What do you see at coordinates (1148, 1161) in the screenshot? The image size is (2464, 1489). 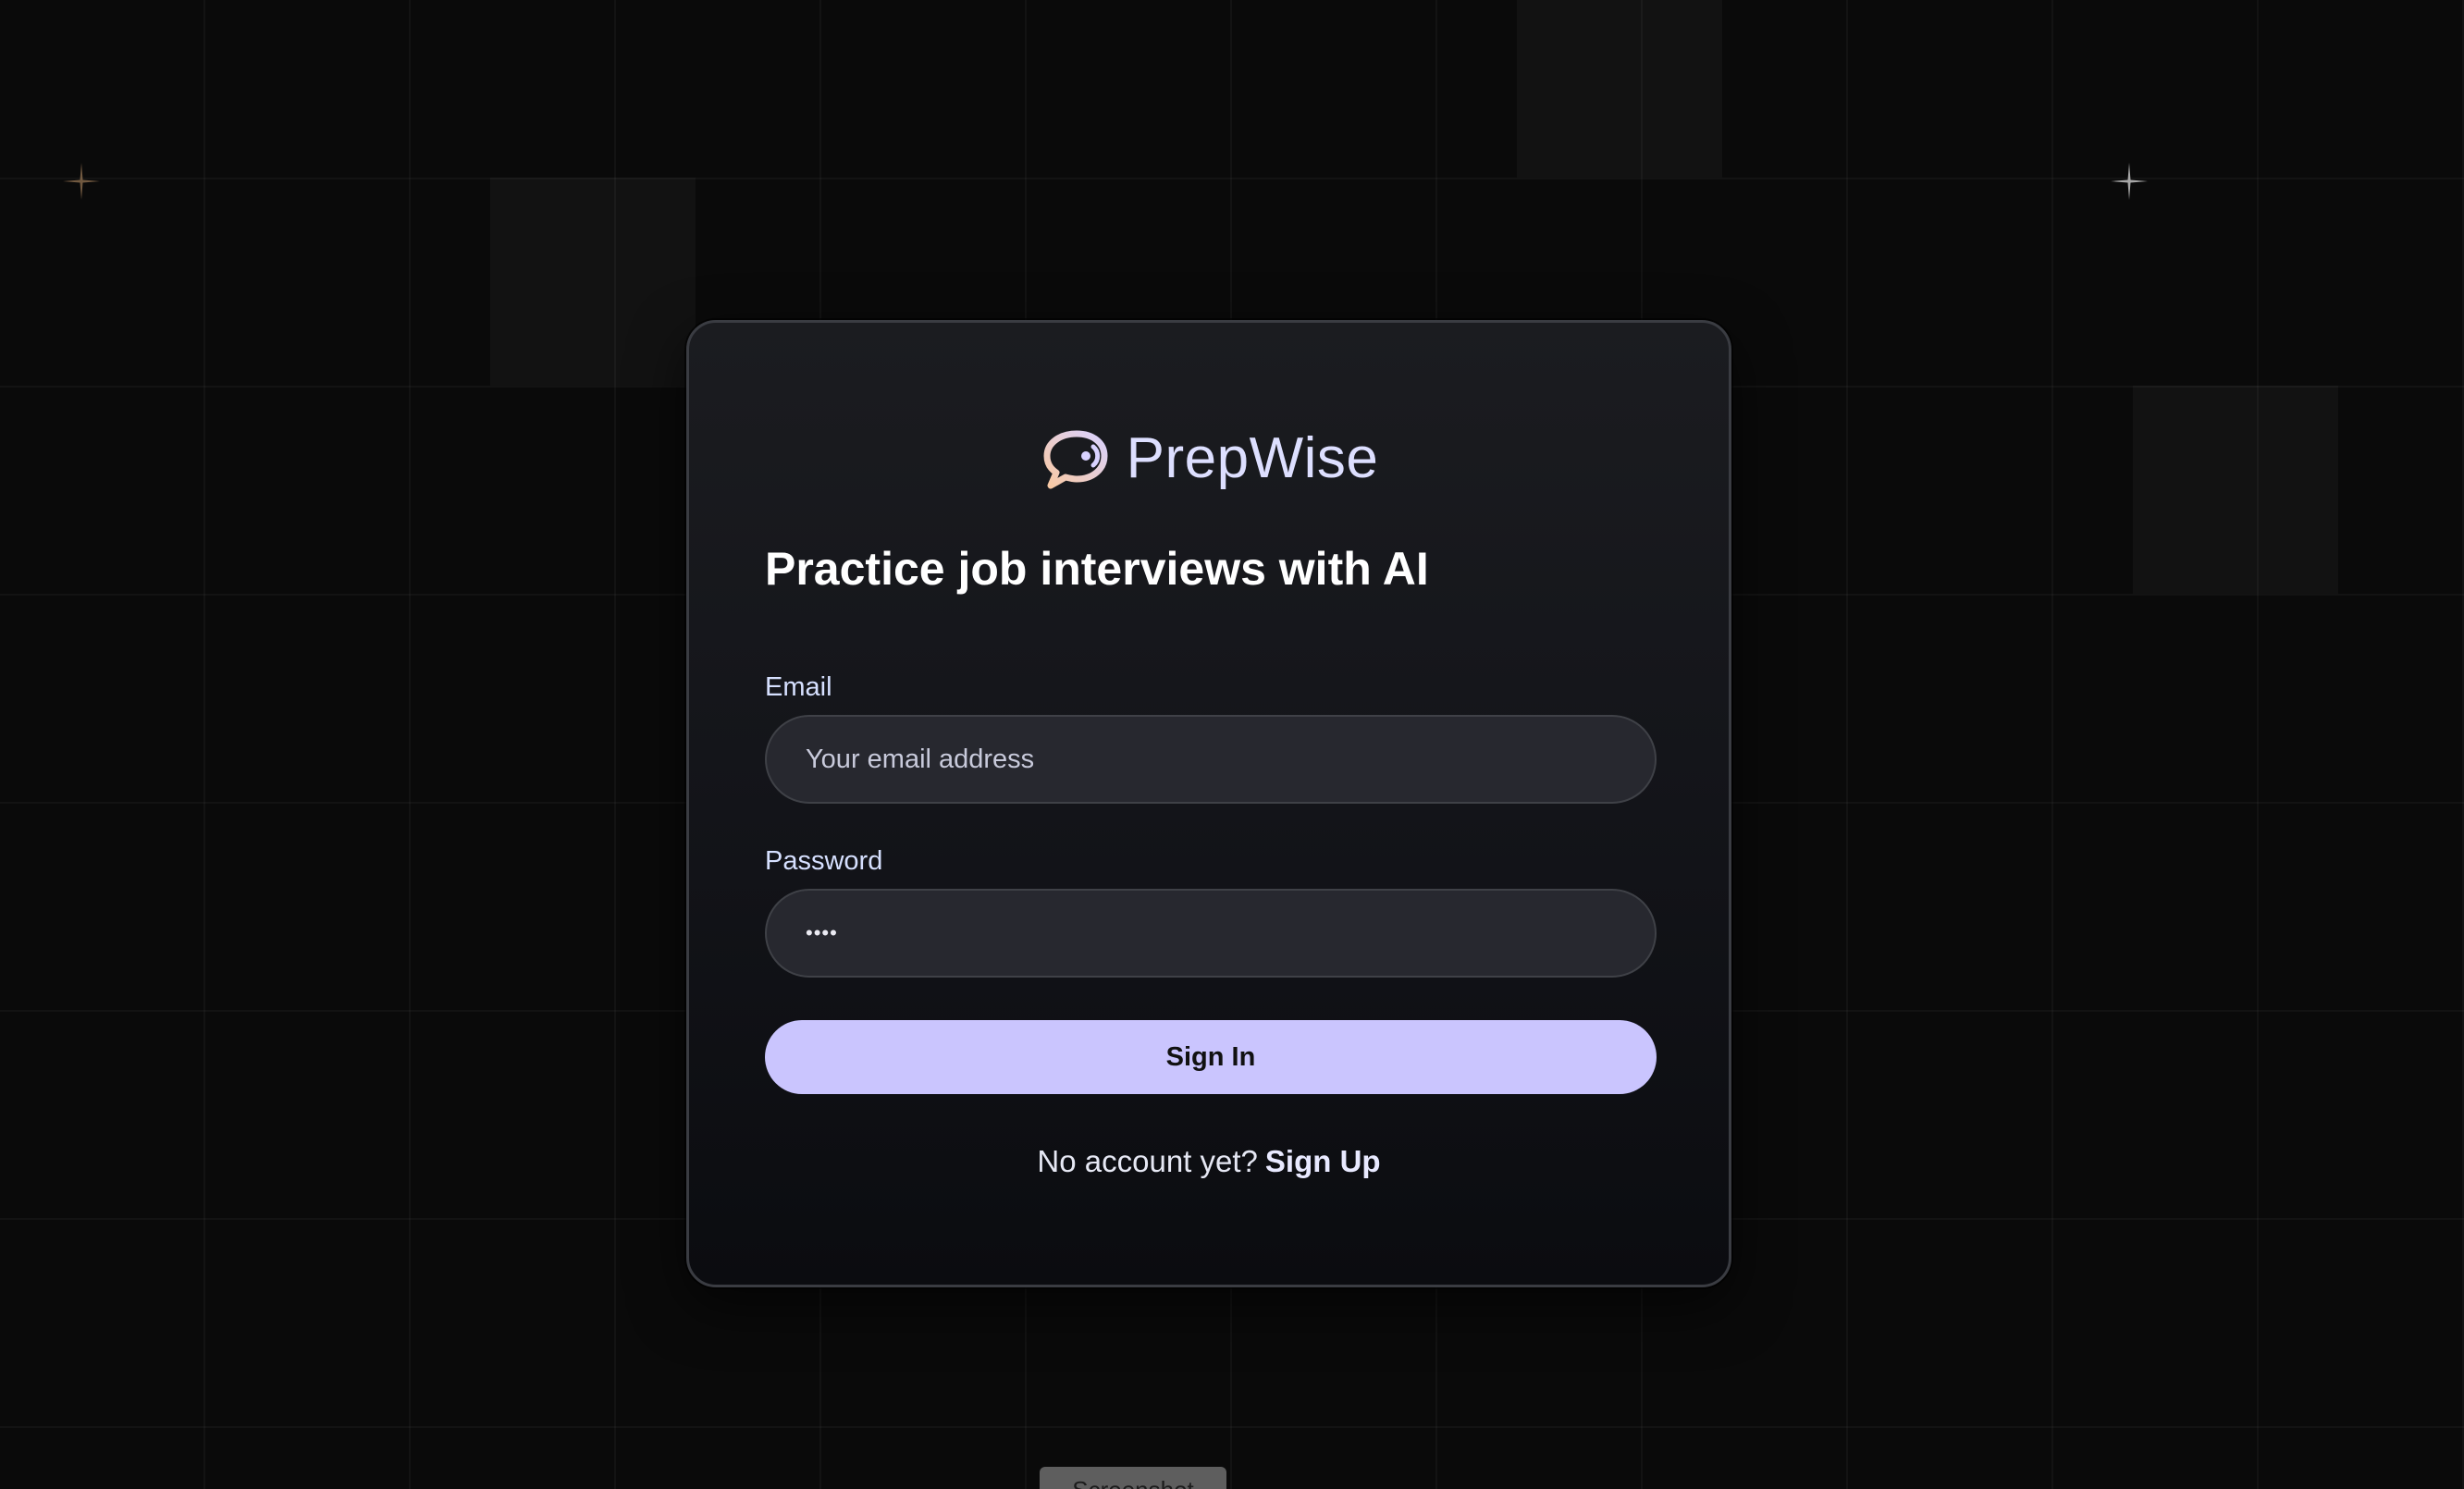 I see `signup-prompt-text: No account yet?` at bounding box center [1148, 1161].